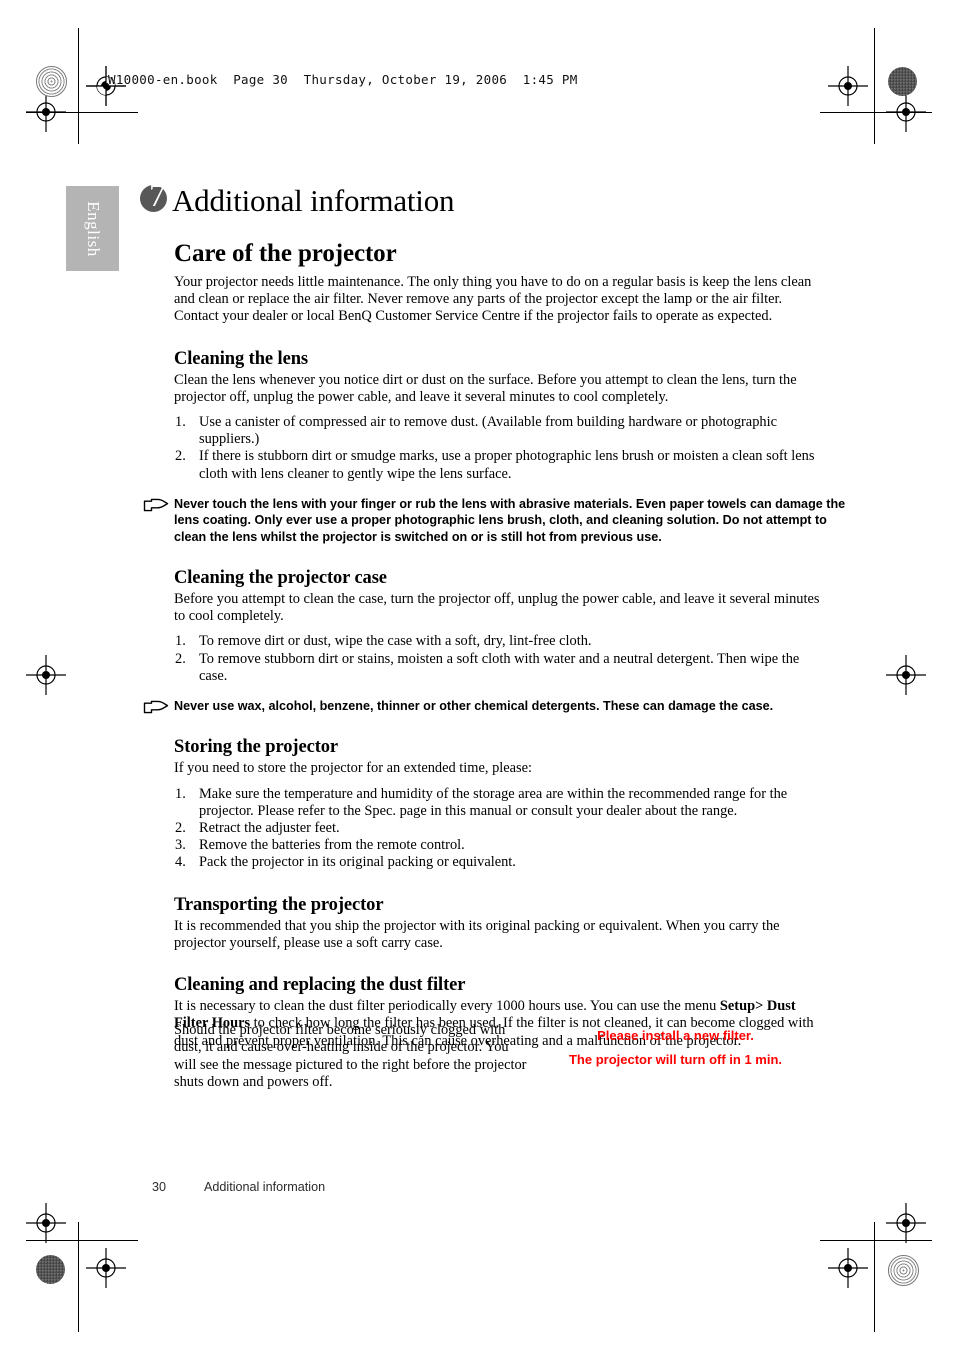 The height and width of the screenshot is (1351, 954). I want to click on chapter-number: 7, so click(157, 196).